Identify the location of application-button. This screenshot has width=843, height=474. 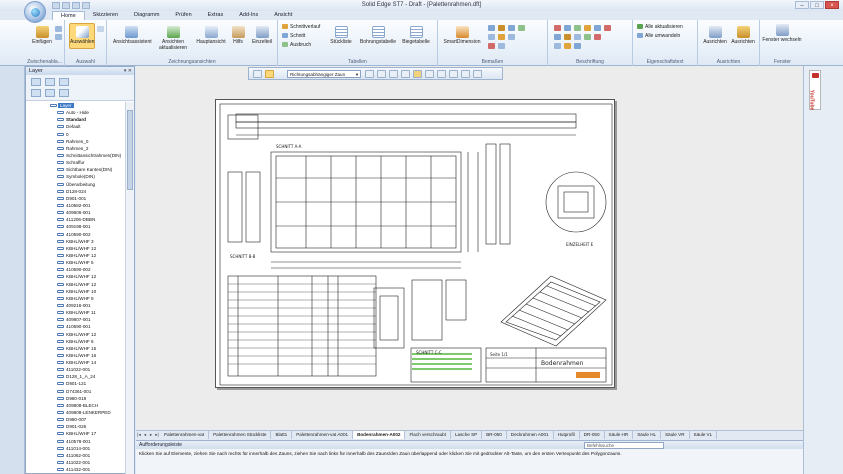
(35, 12).